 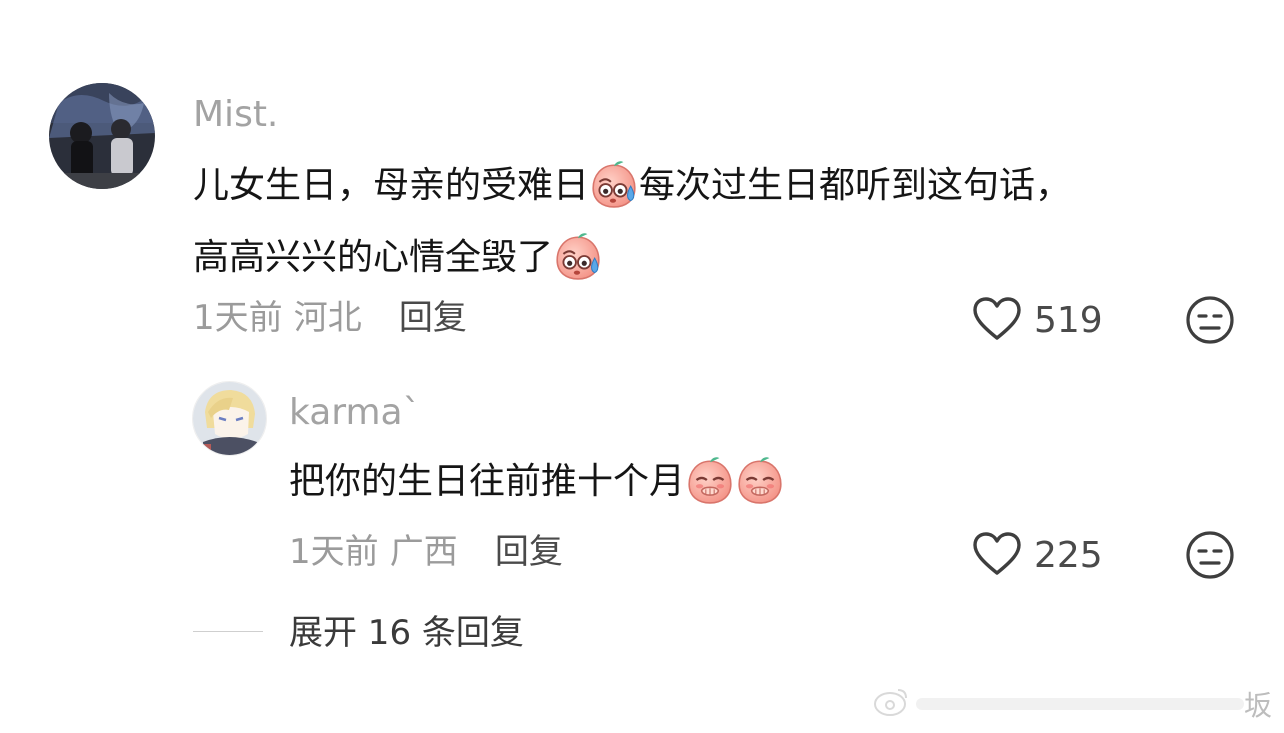 What do you see at coordinates (235, 115) in the screenshot?
I see `comment-username: Mist.` at bounding box center [235, 115].